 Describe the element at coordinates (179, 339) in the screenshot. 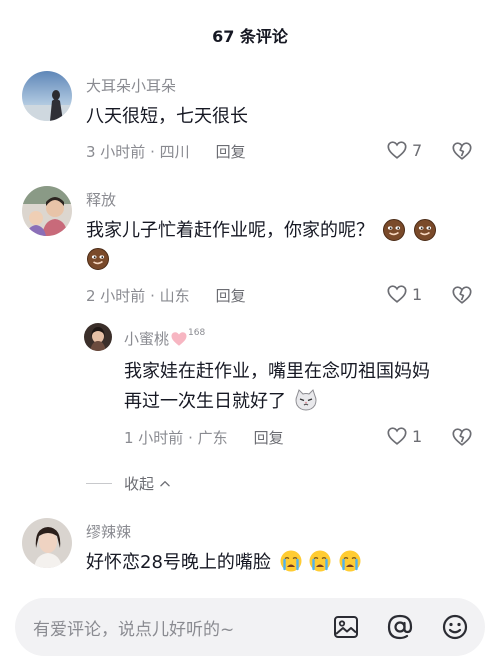

I see `pink-heart-icon` at that location.